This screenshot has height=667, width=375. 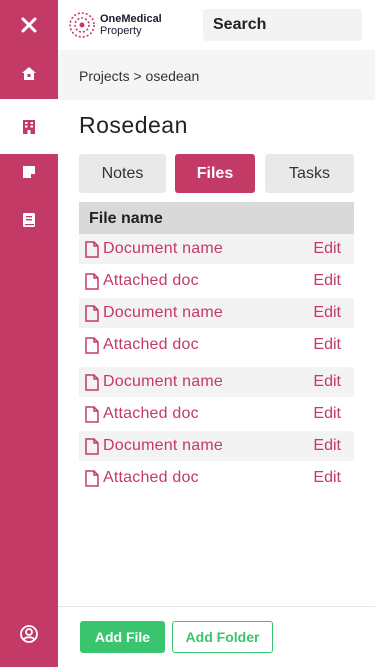 I want to click on add-file-button: Add File, so click(x=122, y=637).